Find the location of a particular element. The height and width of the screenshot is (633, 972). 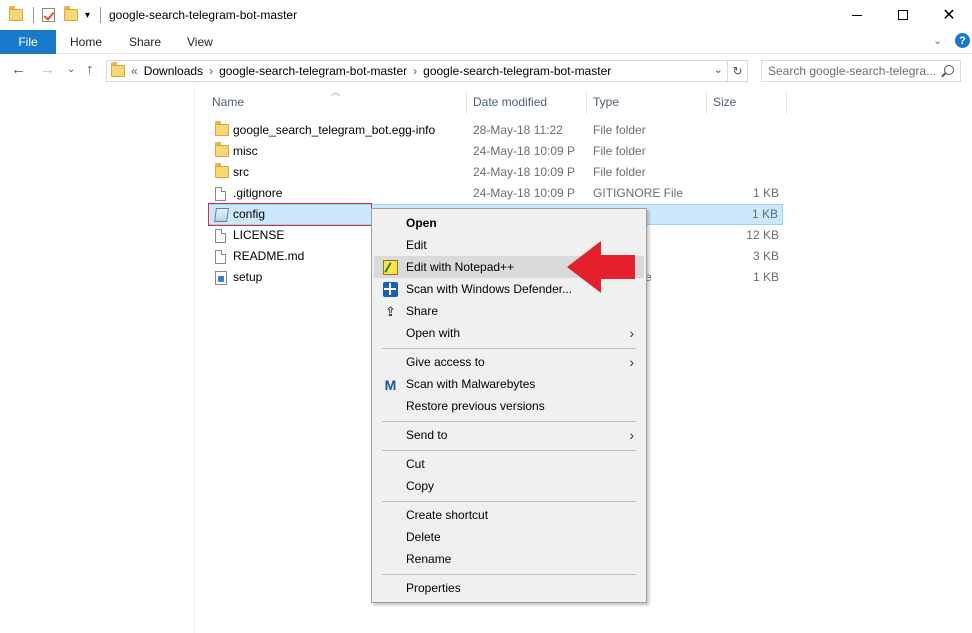

new-folder-icon is located at coordinates (71, 15).